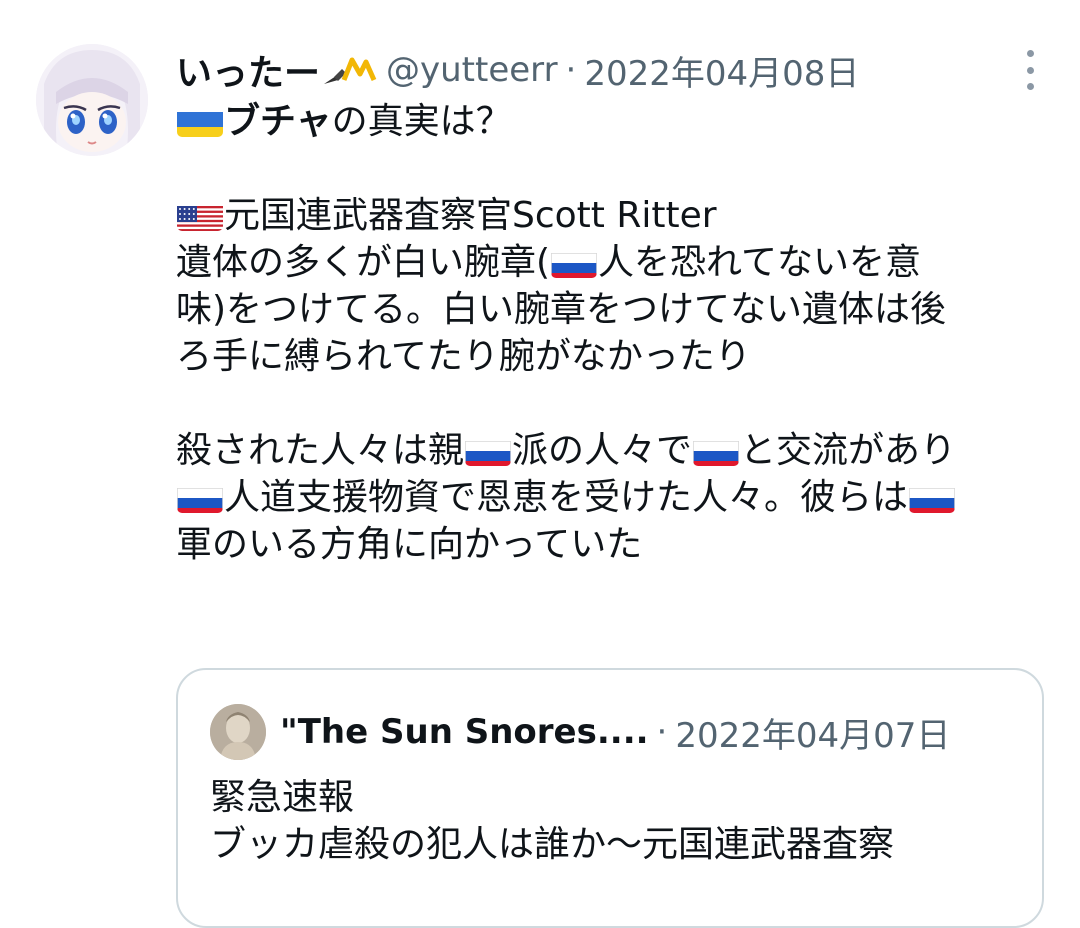 This screenshot has height=928, width=1080. Describe the element at coordinates (350, 70) in the screenshot. I see `crown-pencil-icon` at that location.